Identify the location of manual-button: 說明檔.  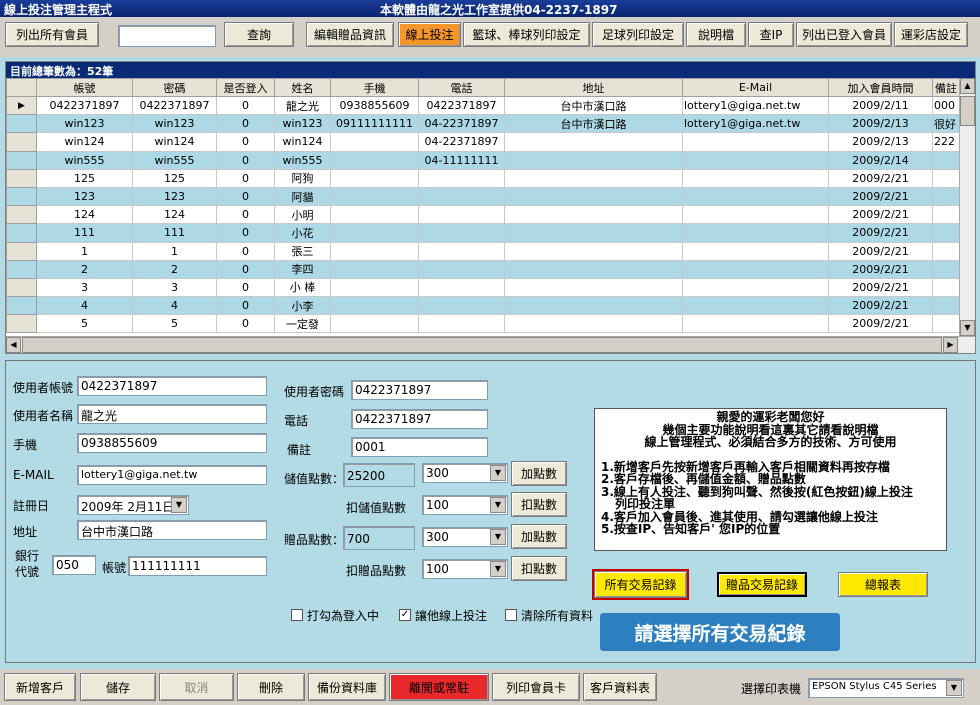
(716, 34).